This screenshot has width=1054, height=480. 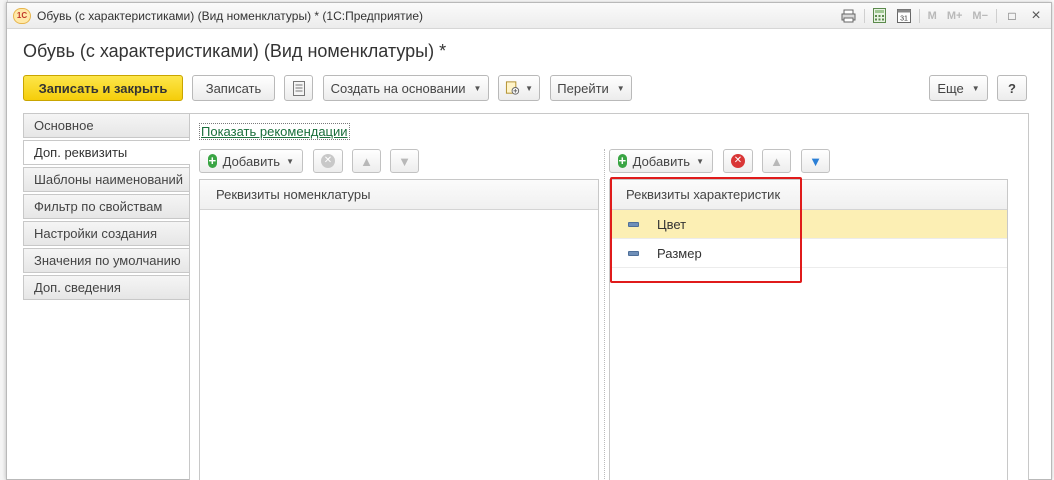 I want to click on 1c-logo-icon: 1С, so click(x=22, y=16).